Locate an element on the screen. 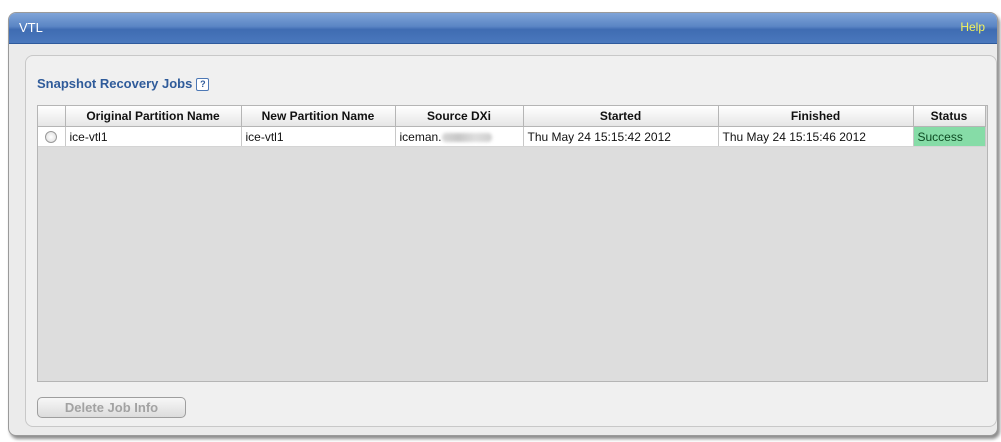 Image resolution: width=1001 pixels, height=442 pixels. cell-started: Thu May 24 15:15:42 2012 is located at coordinates (621, 136).